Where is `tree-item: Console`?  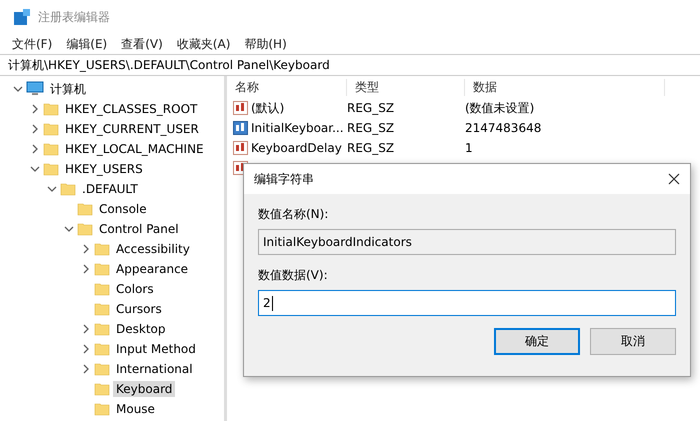 tree-item: Console is located at coordinates (123, 209).